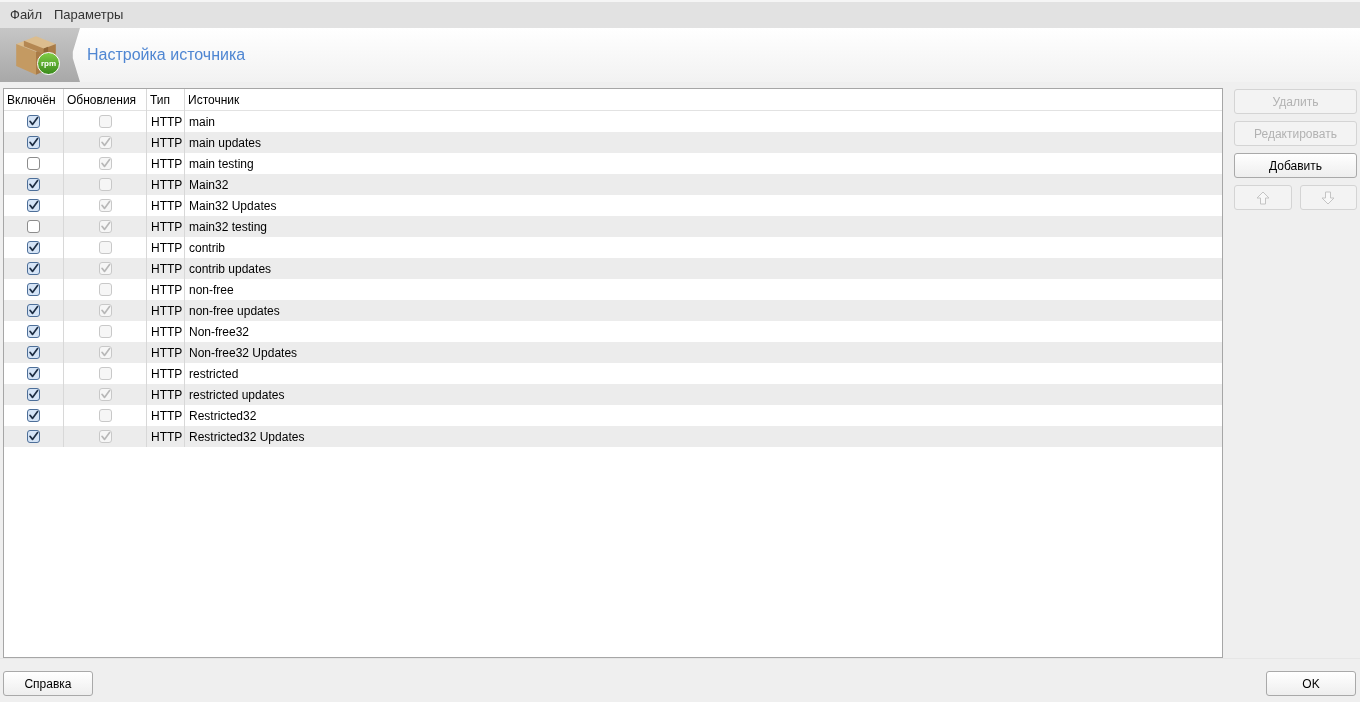  What do you see at coordinates (209, 185) in the screenshot?
I see `table-cell-text: Main32` at bounding box center [209, 185].